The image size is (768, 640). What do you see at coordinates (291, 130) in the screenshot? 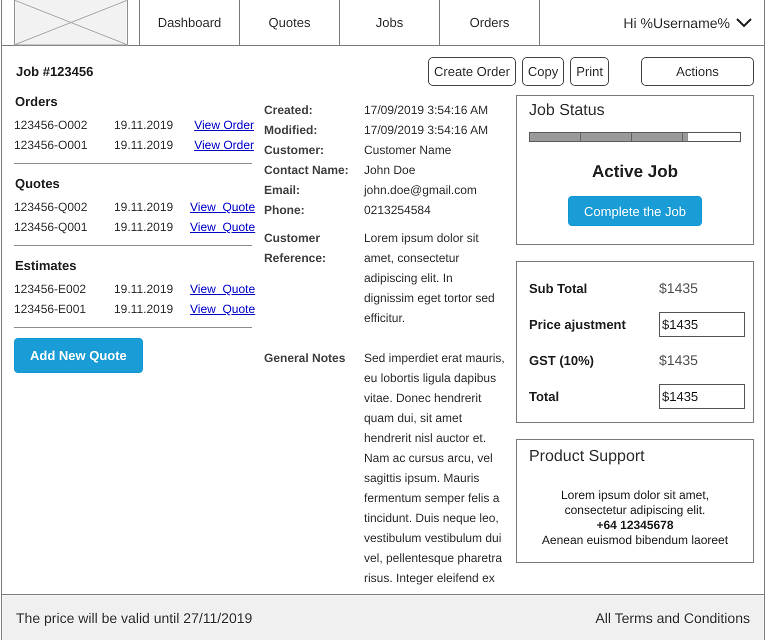
I see `detail-label: Modified:` at bounding box center [291, 130].